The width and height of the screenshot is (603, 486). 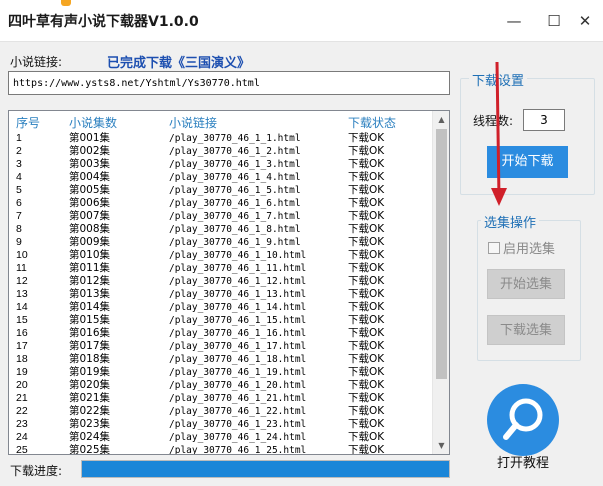 What do you see at coordinates (90, 281) in the screenshot?
I see `row-episode: 第012集` at bounding box center [90, 281].